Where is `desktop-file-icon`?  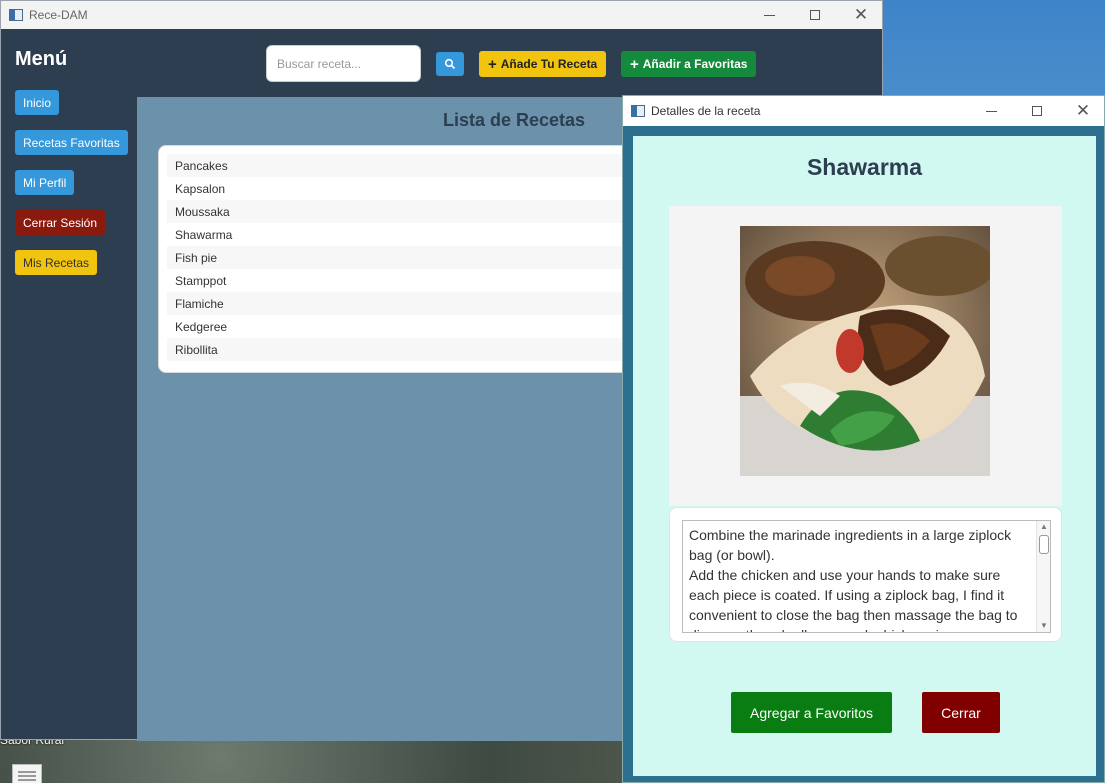
desktop-file-icon is located at coordinates (27, 773).